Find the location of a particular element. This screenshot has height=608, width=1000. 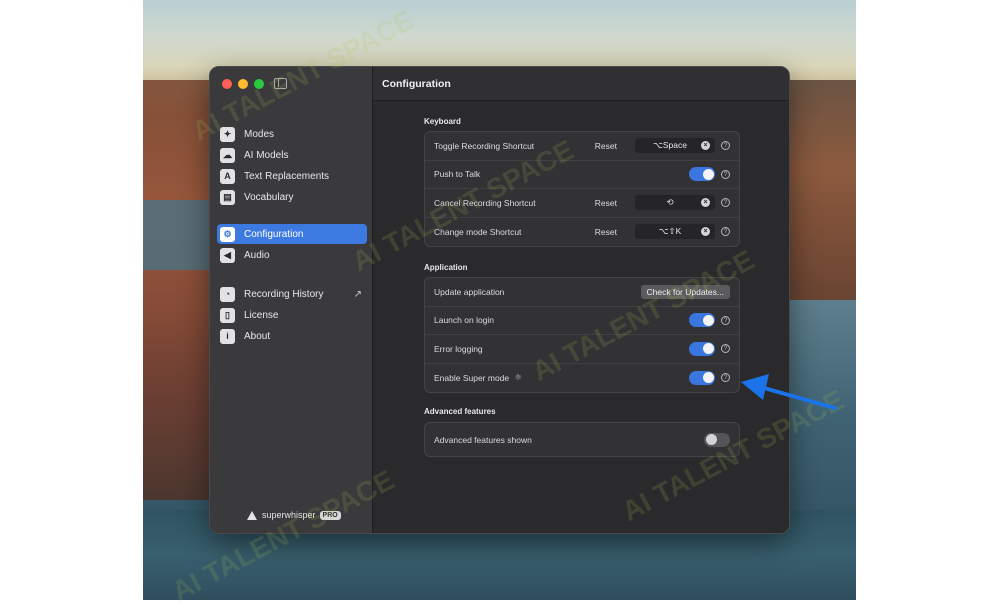

wallpaper-rock-left is located at coordinates (178, 290).